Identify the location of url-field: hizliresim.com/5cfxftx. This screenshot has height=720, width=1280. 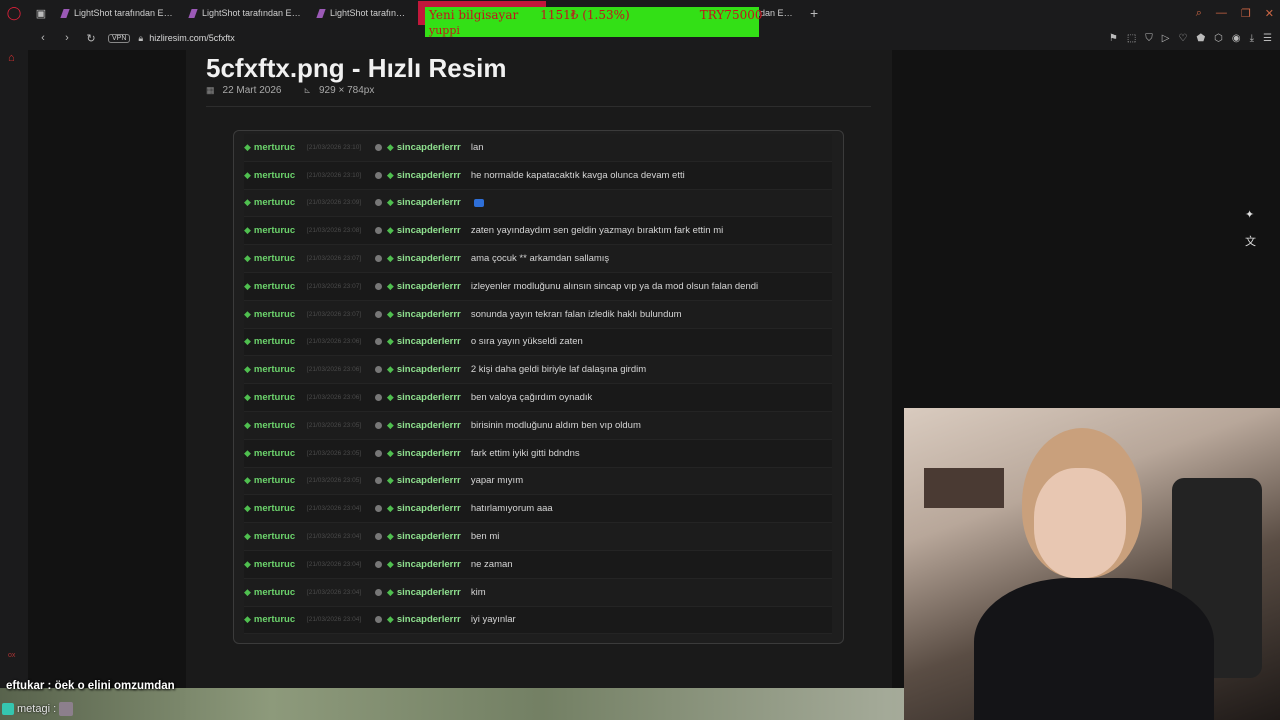
(192, 38).